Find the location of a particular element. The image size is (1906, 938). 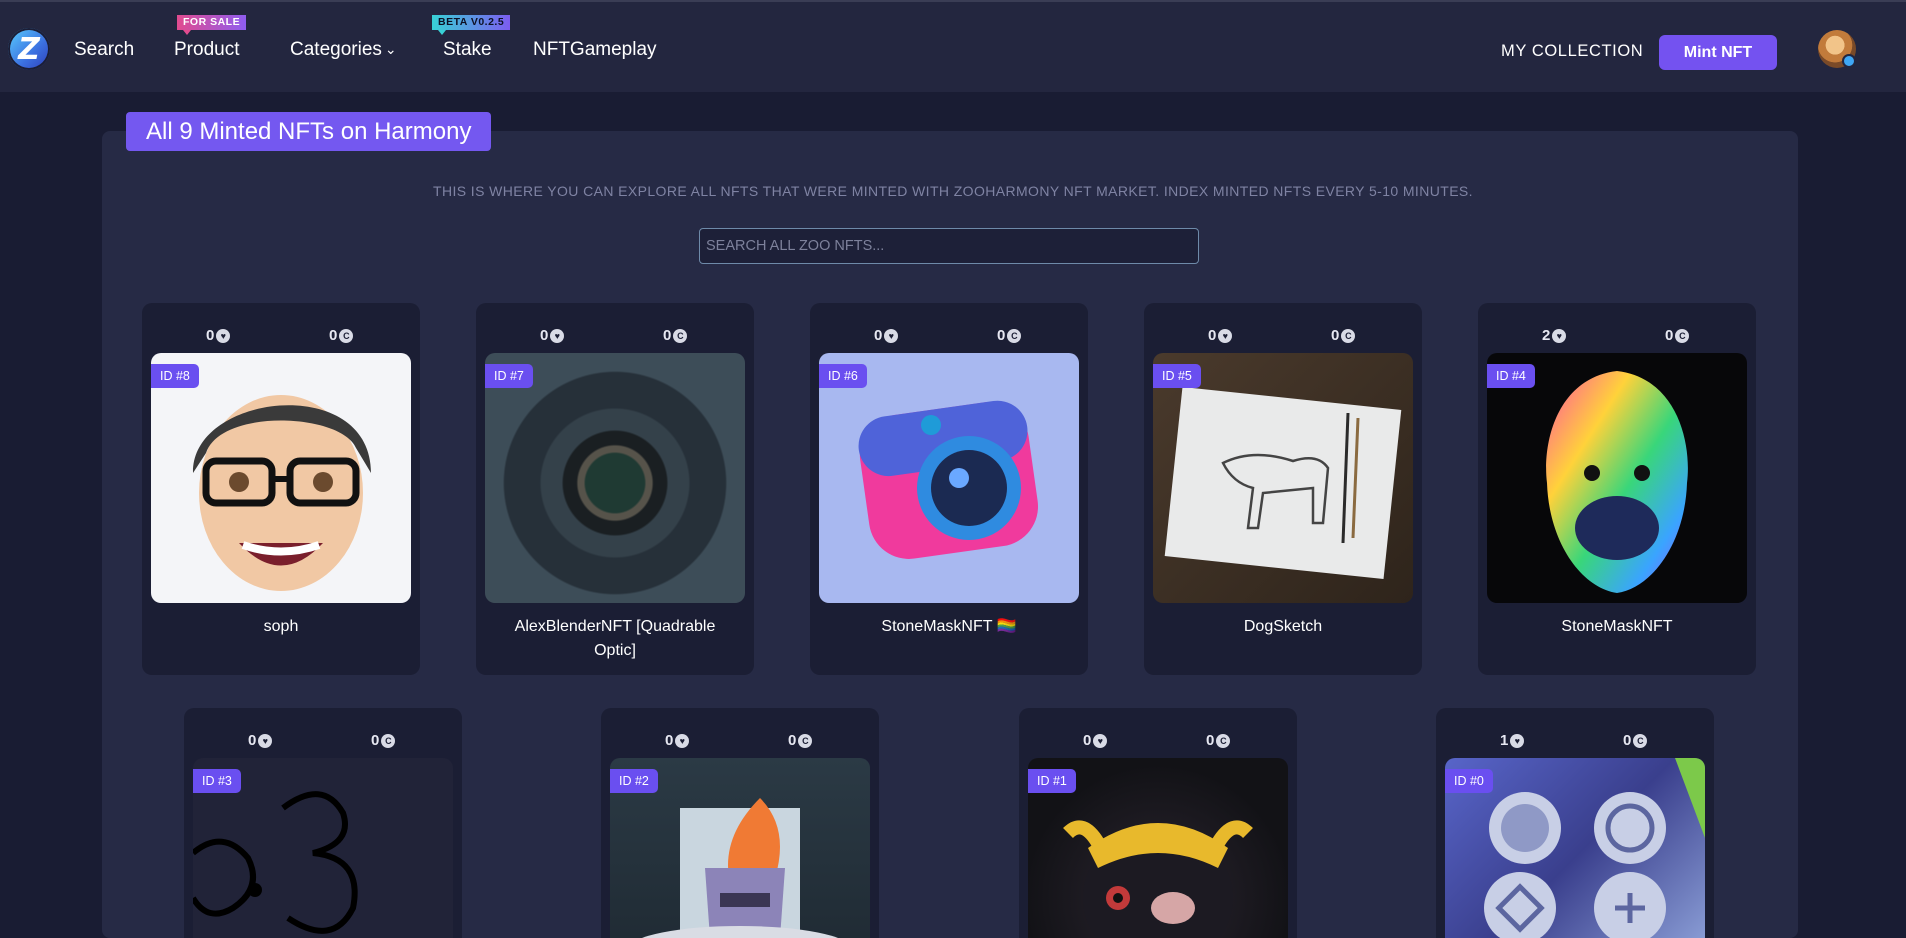

nft-id-badge: ID #5 is located at coordinates (1177, 376).